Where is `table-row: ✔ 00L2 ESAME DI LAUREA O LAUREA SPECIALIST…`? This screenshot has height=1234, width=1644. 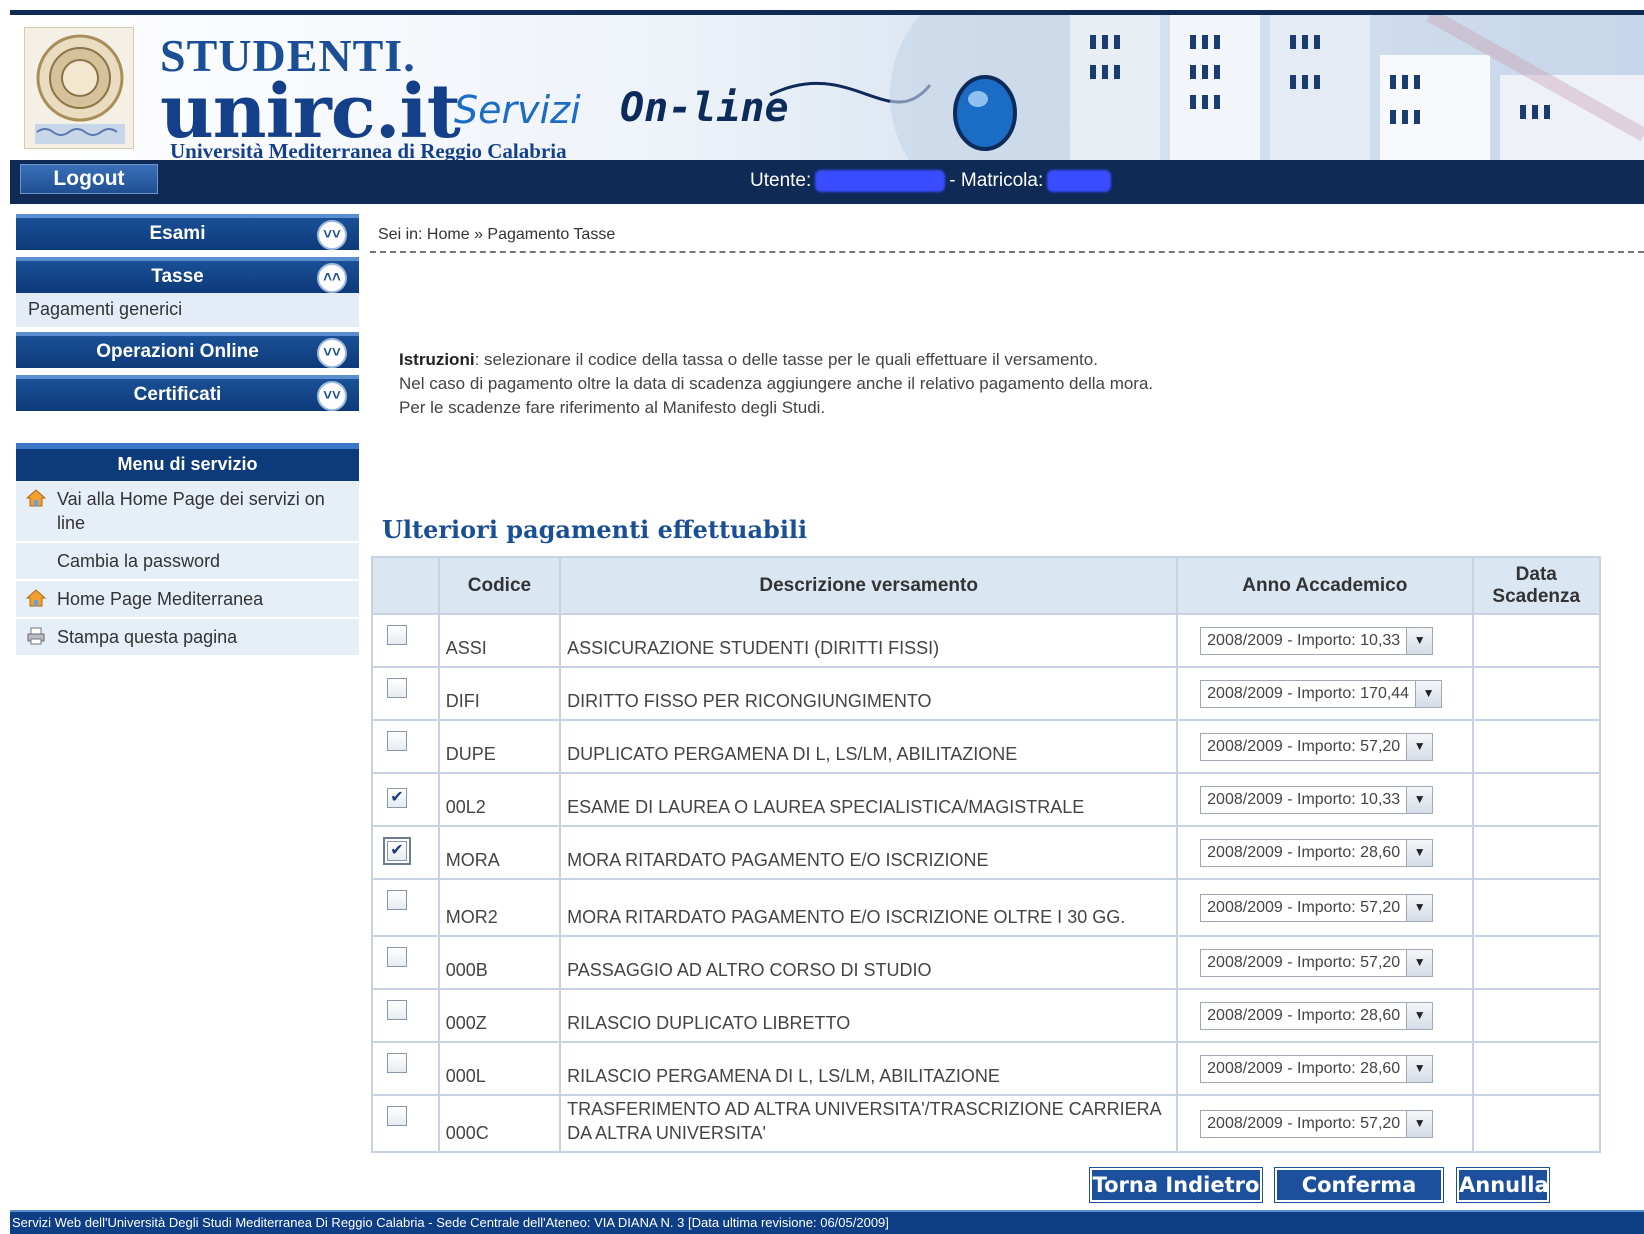
table-row: ✔ 00L2 ESAME DI LAUREA O LAUREA SPECIALIST… is located at coordinates (986, 799).